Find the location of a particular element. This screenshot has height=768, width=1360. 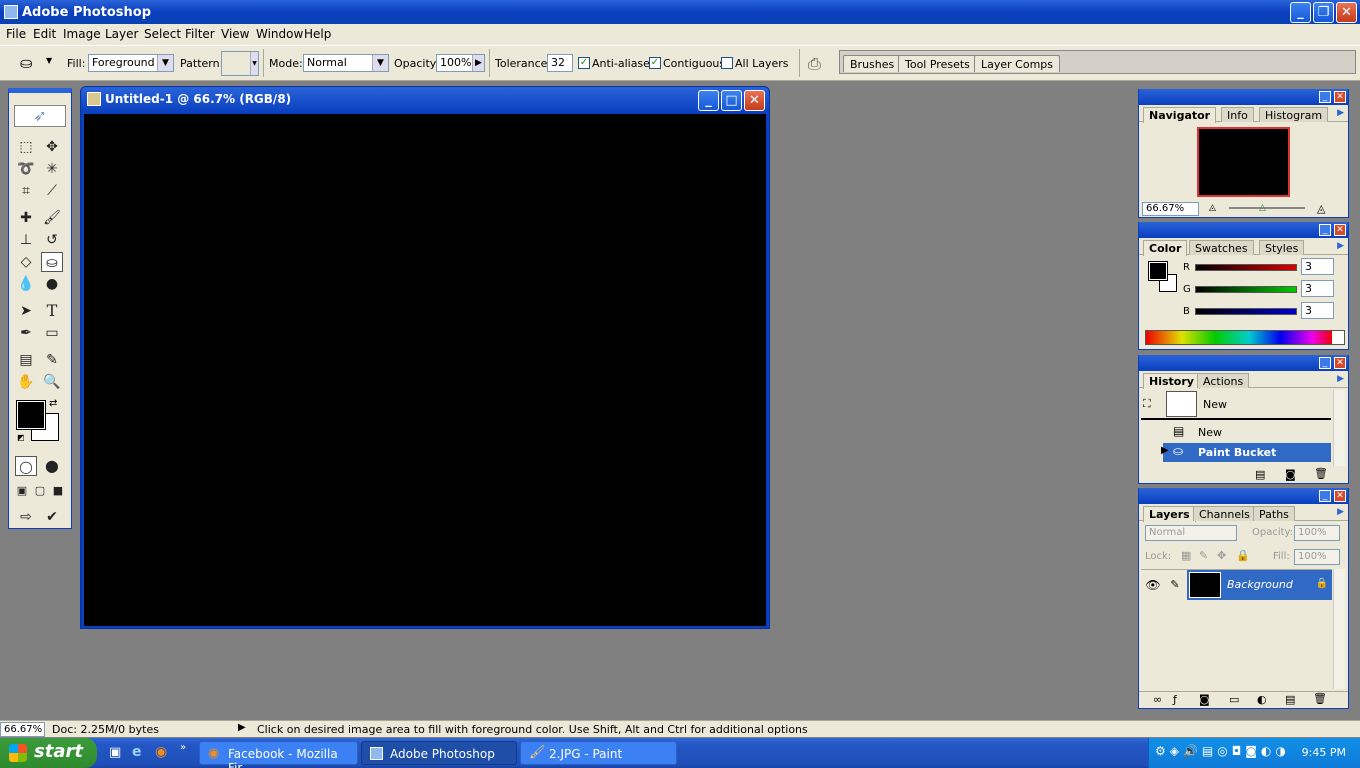

crop-tool-icon: ⌗ is located at coordinates (26, 191).